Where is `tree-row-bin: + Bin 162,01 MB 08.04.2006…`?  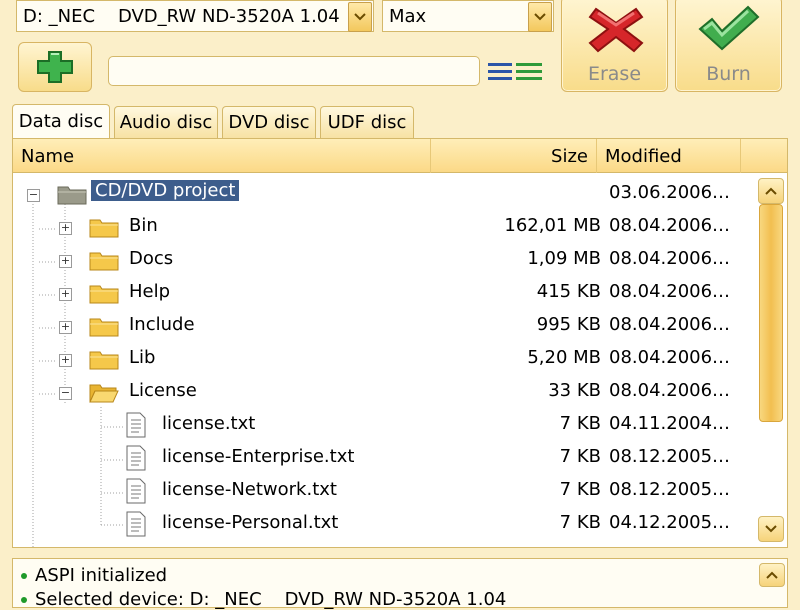
tree-row-bin: + Bin 162,01 MB 08.04.2006… is located at coordinates (385, 227).